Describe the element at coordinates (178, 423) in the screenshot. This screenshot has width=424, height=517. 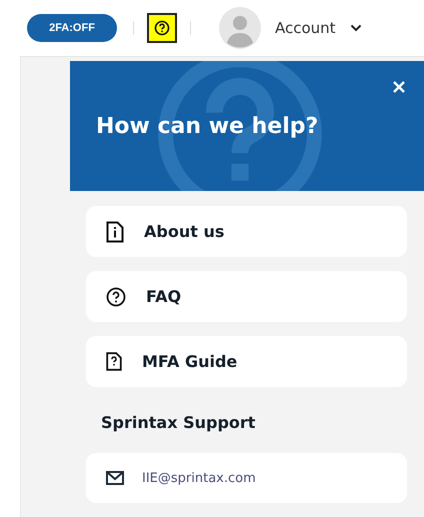
I see `section-heading: Sprintax Support` at that location.